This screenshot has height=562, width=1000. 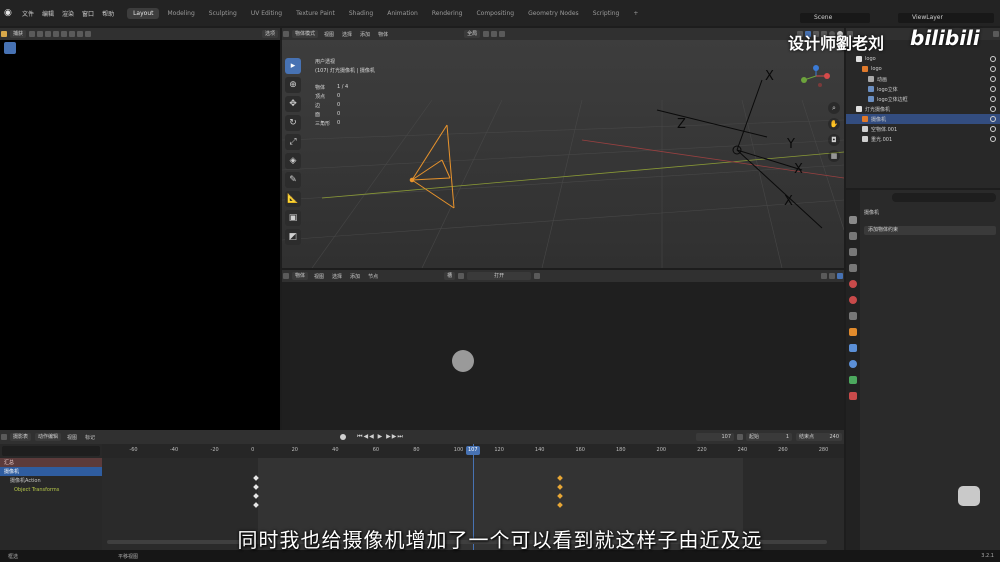 What do you see at coordinates (383, 34) in the screenshot?
I see `menu-object: 物体` at bounding box center [383, 34].